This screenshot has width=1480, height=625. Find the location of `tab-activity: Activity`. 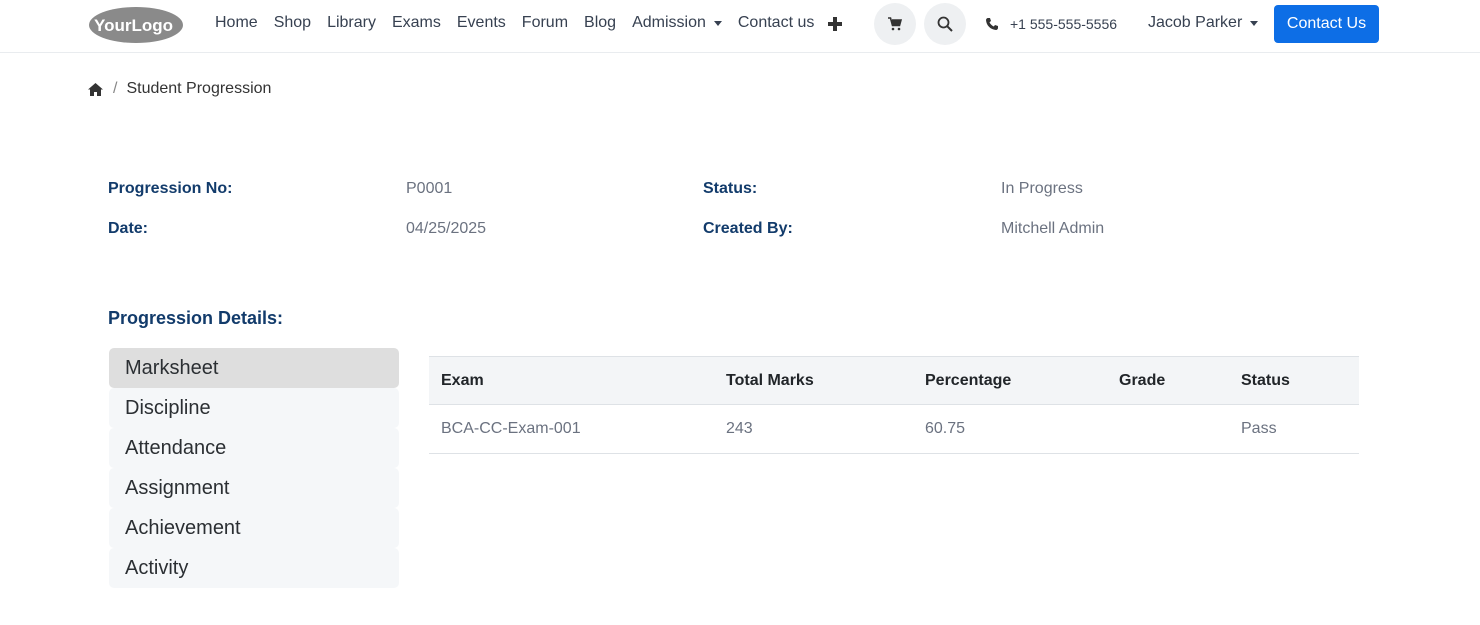

tab-activity: Activity is located at coordinates (254, 568).